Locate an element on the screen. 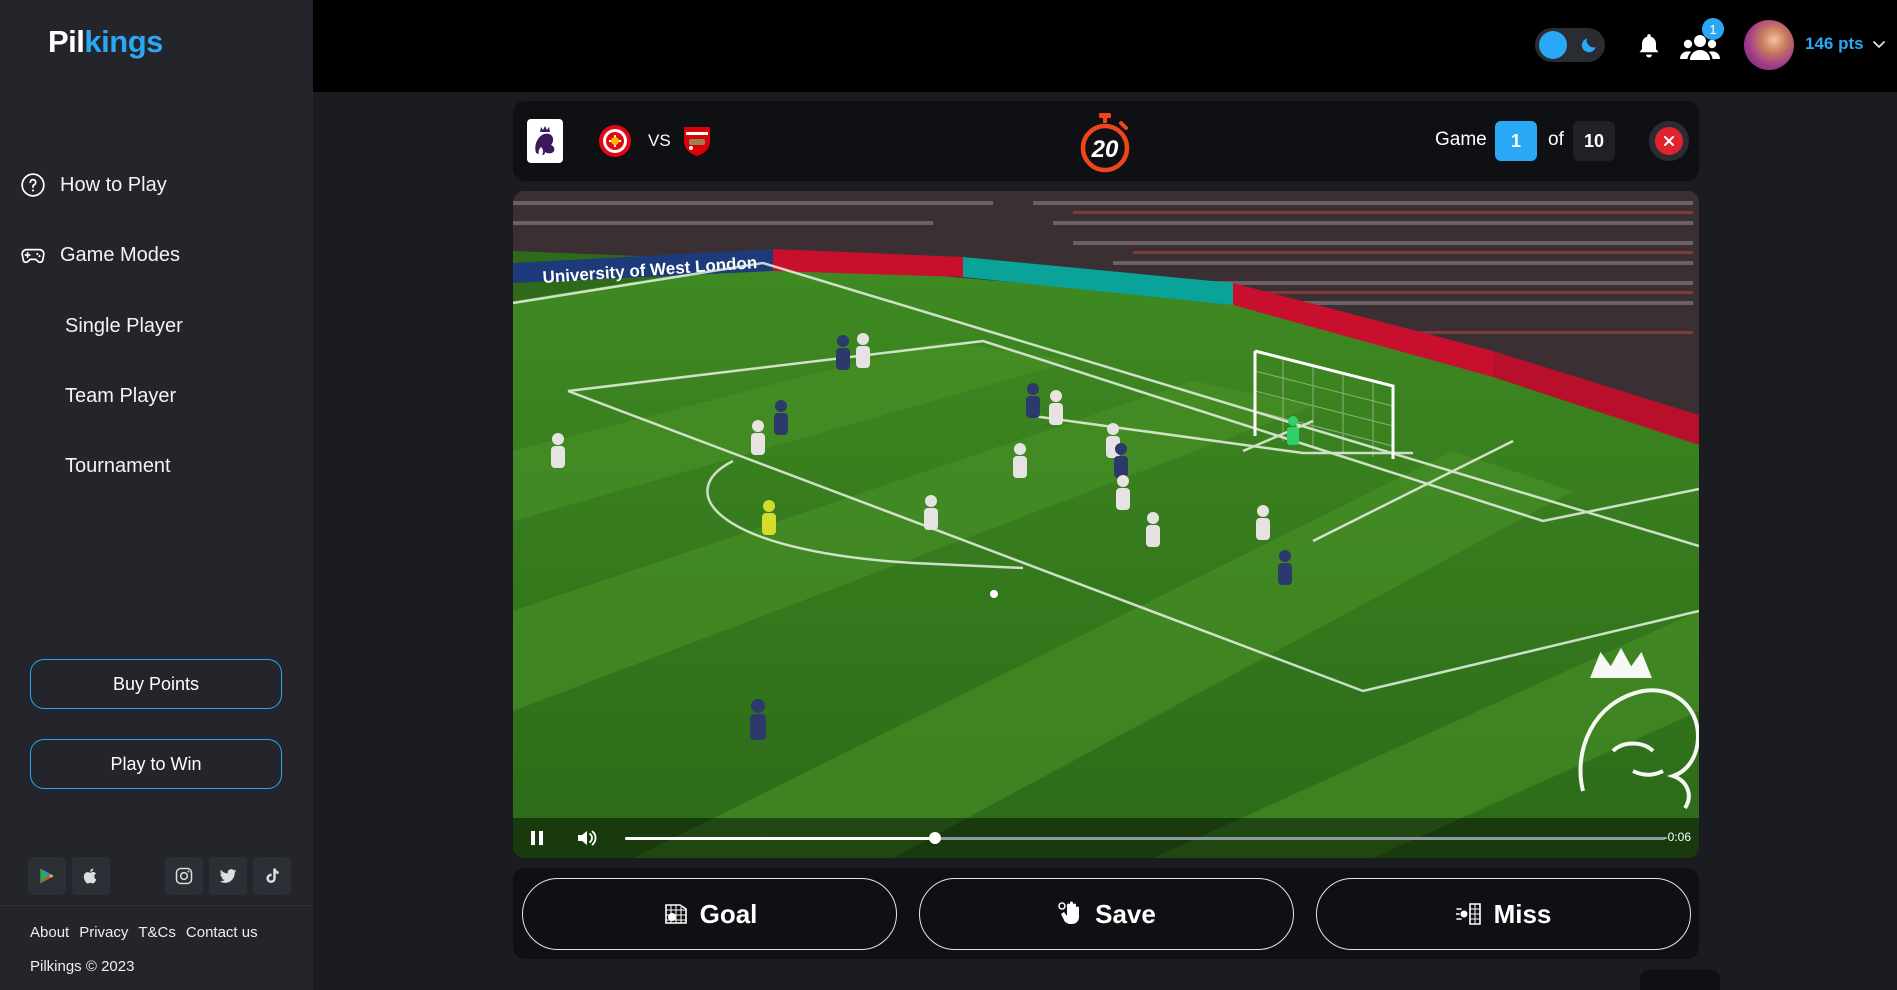 Image resolution: width=1897 pixels, height=990 pixels. brentford-crest is located at coordinates (615, 141).